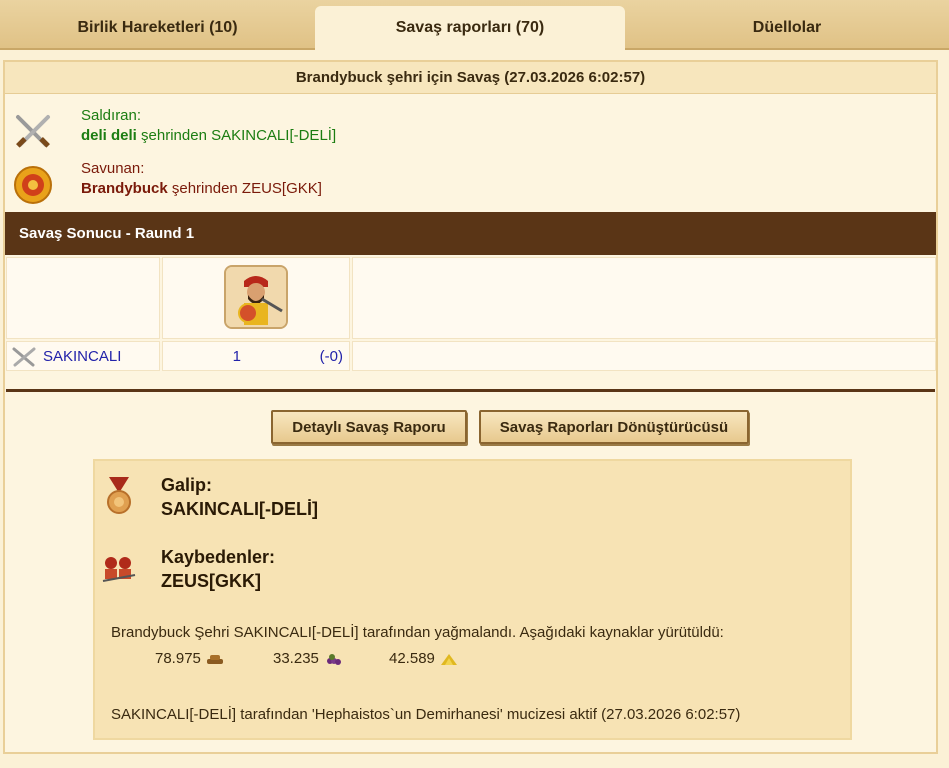 Image resolution: width=949 pixels, height=768 pixels. Describe the element at coordinates (201, 179) in the screenshot. I see `defender-text: Savunan: Brandybuck şehrinden ZEUS[GKK]` at that location.